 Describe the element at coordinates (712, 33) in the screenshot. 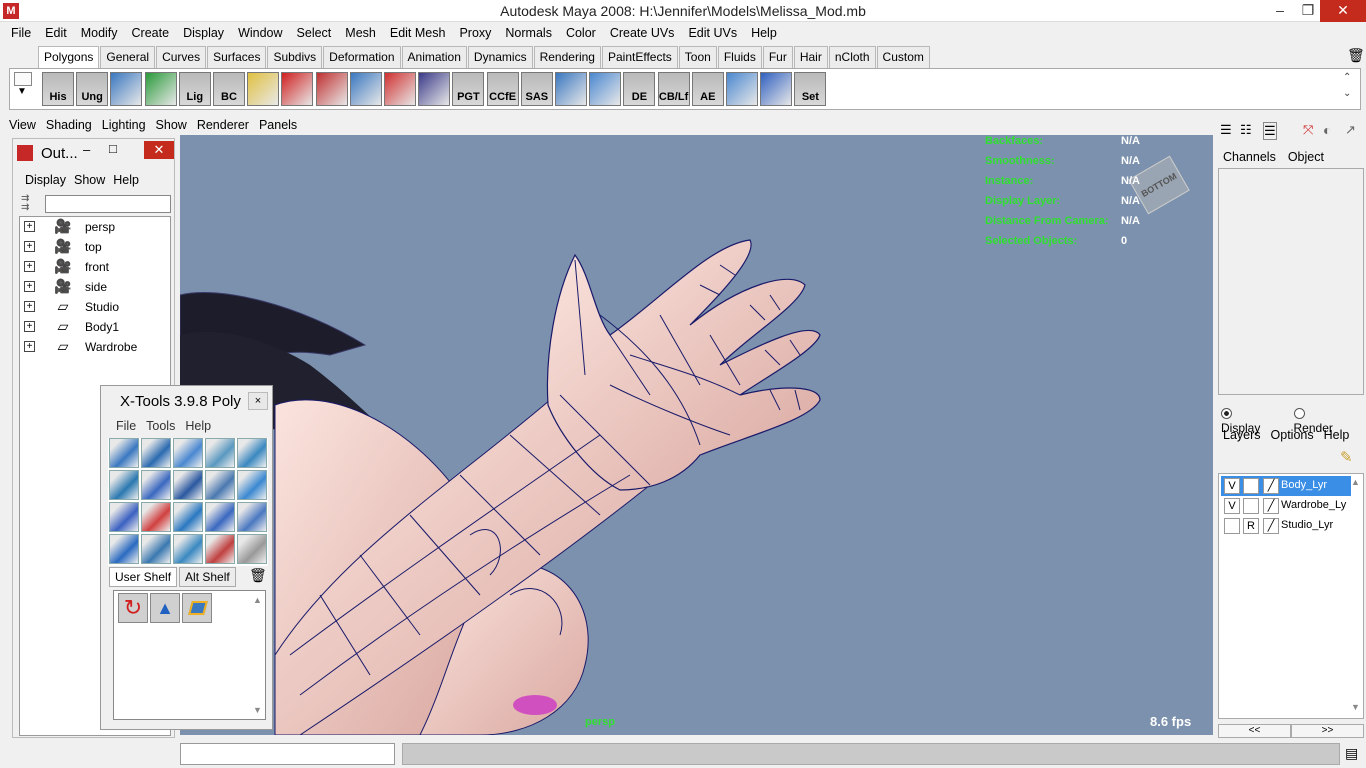

I see `menu-edit-uvs: Edit UVs` at that location.